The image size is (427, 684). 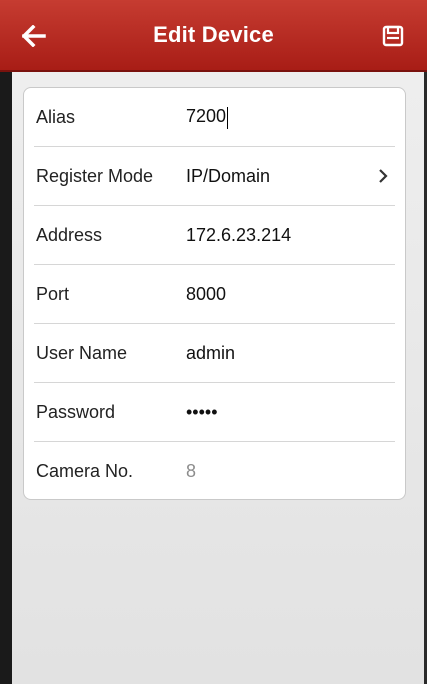 I want to click on alias-row: Alias 7200, so click(x=214, y=117).